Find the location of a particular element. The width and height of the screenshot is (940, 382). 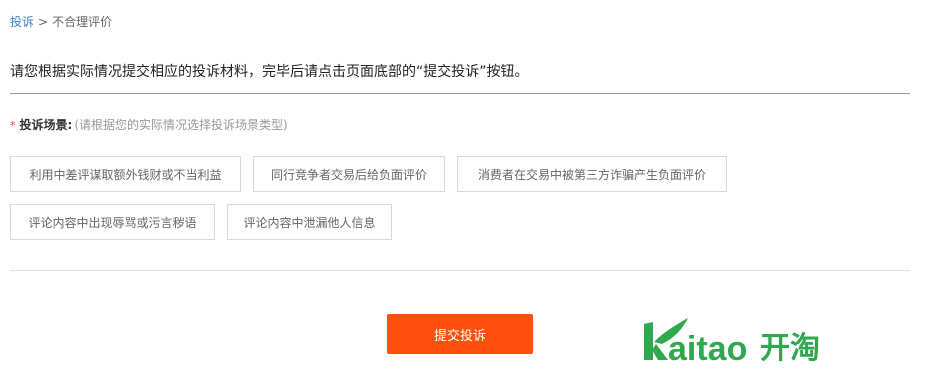

scene-hint: (请根据您的实际情况选择投诉场景类型) is located at coordinates (181, 125).